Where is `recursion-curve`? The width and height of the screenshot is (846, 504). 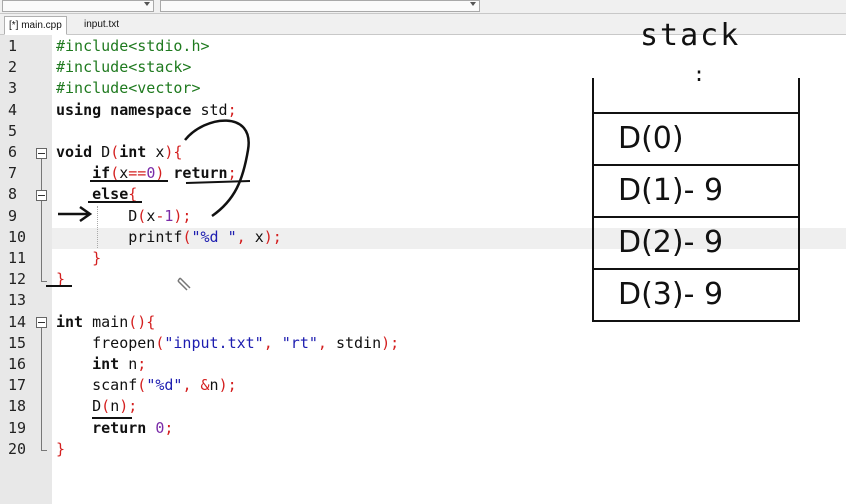 recursion-curve is located at coordinates (217, 168).